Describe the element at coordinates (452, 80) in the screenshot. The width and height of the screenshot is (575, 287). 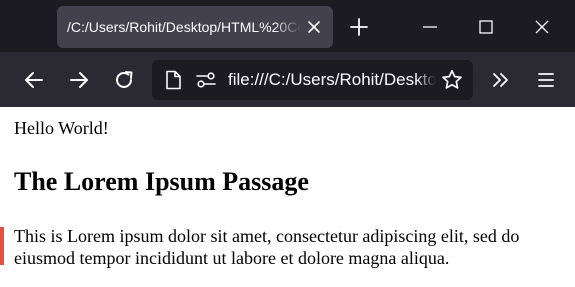
I see `bookmark-star-icon` at that location.